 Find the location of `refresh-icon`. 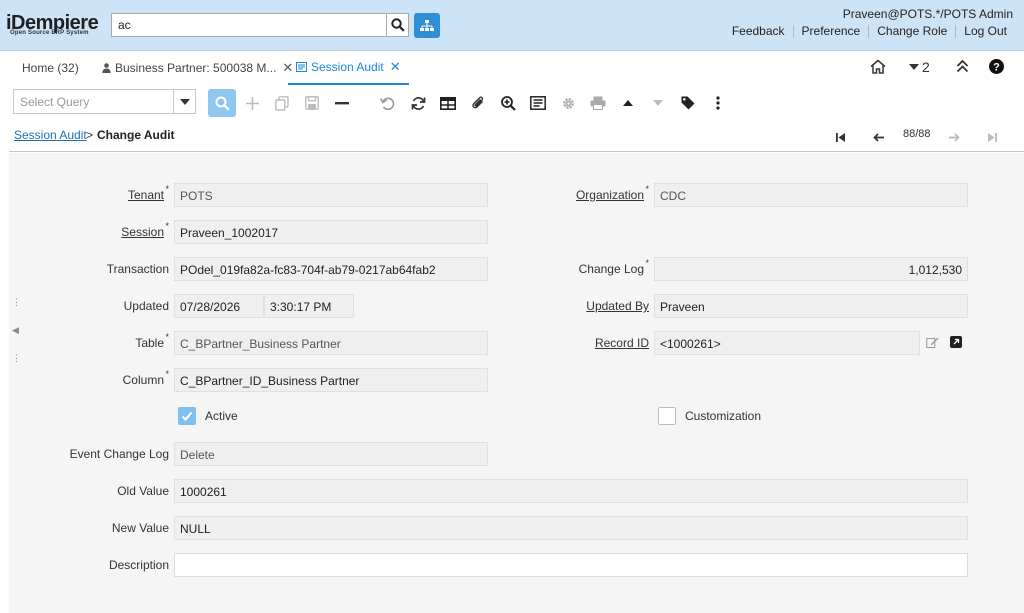

refresh-icon is located at coordinates (418, 103).